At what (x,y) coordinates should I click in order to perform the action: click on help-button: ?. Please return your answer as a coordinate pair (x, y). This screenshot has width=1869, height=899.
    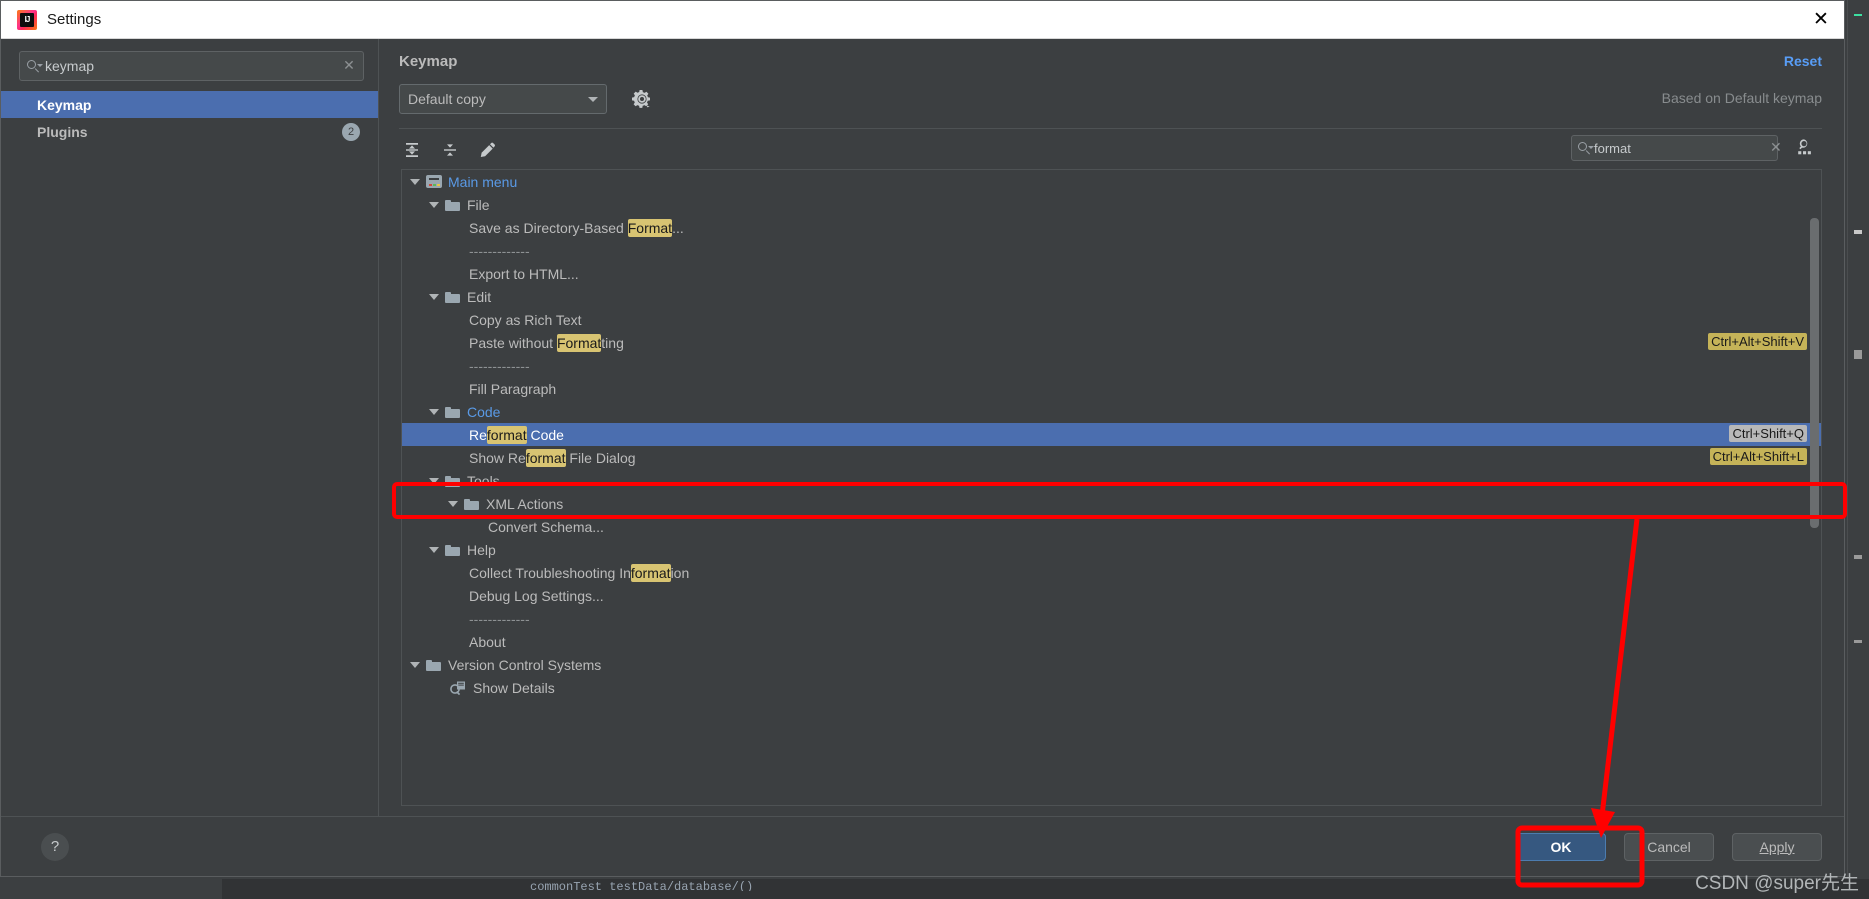
    Looking at the image, I should click on (55, 846).